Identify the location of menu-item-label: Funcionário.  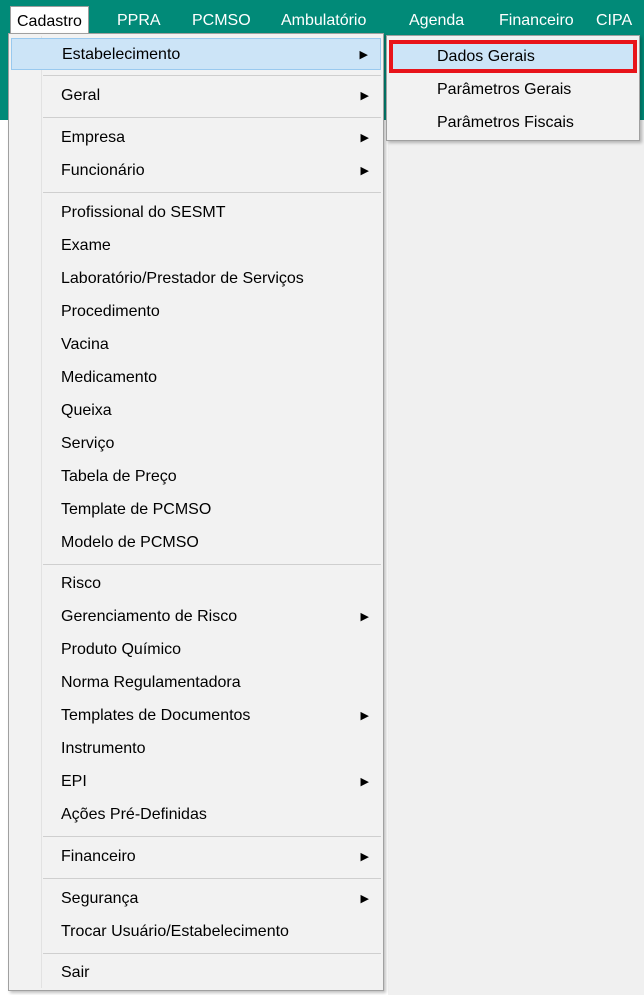
(103, 170).